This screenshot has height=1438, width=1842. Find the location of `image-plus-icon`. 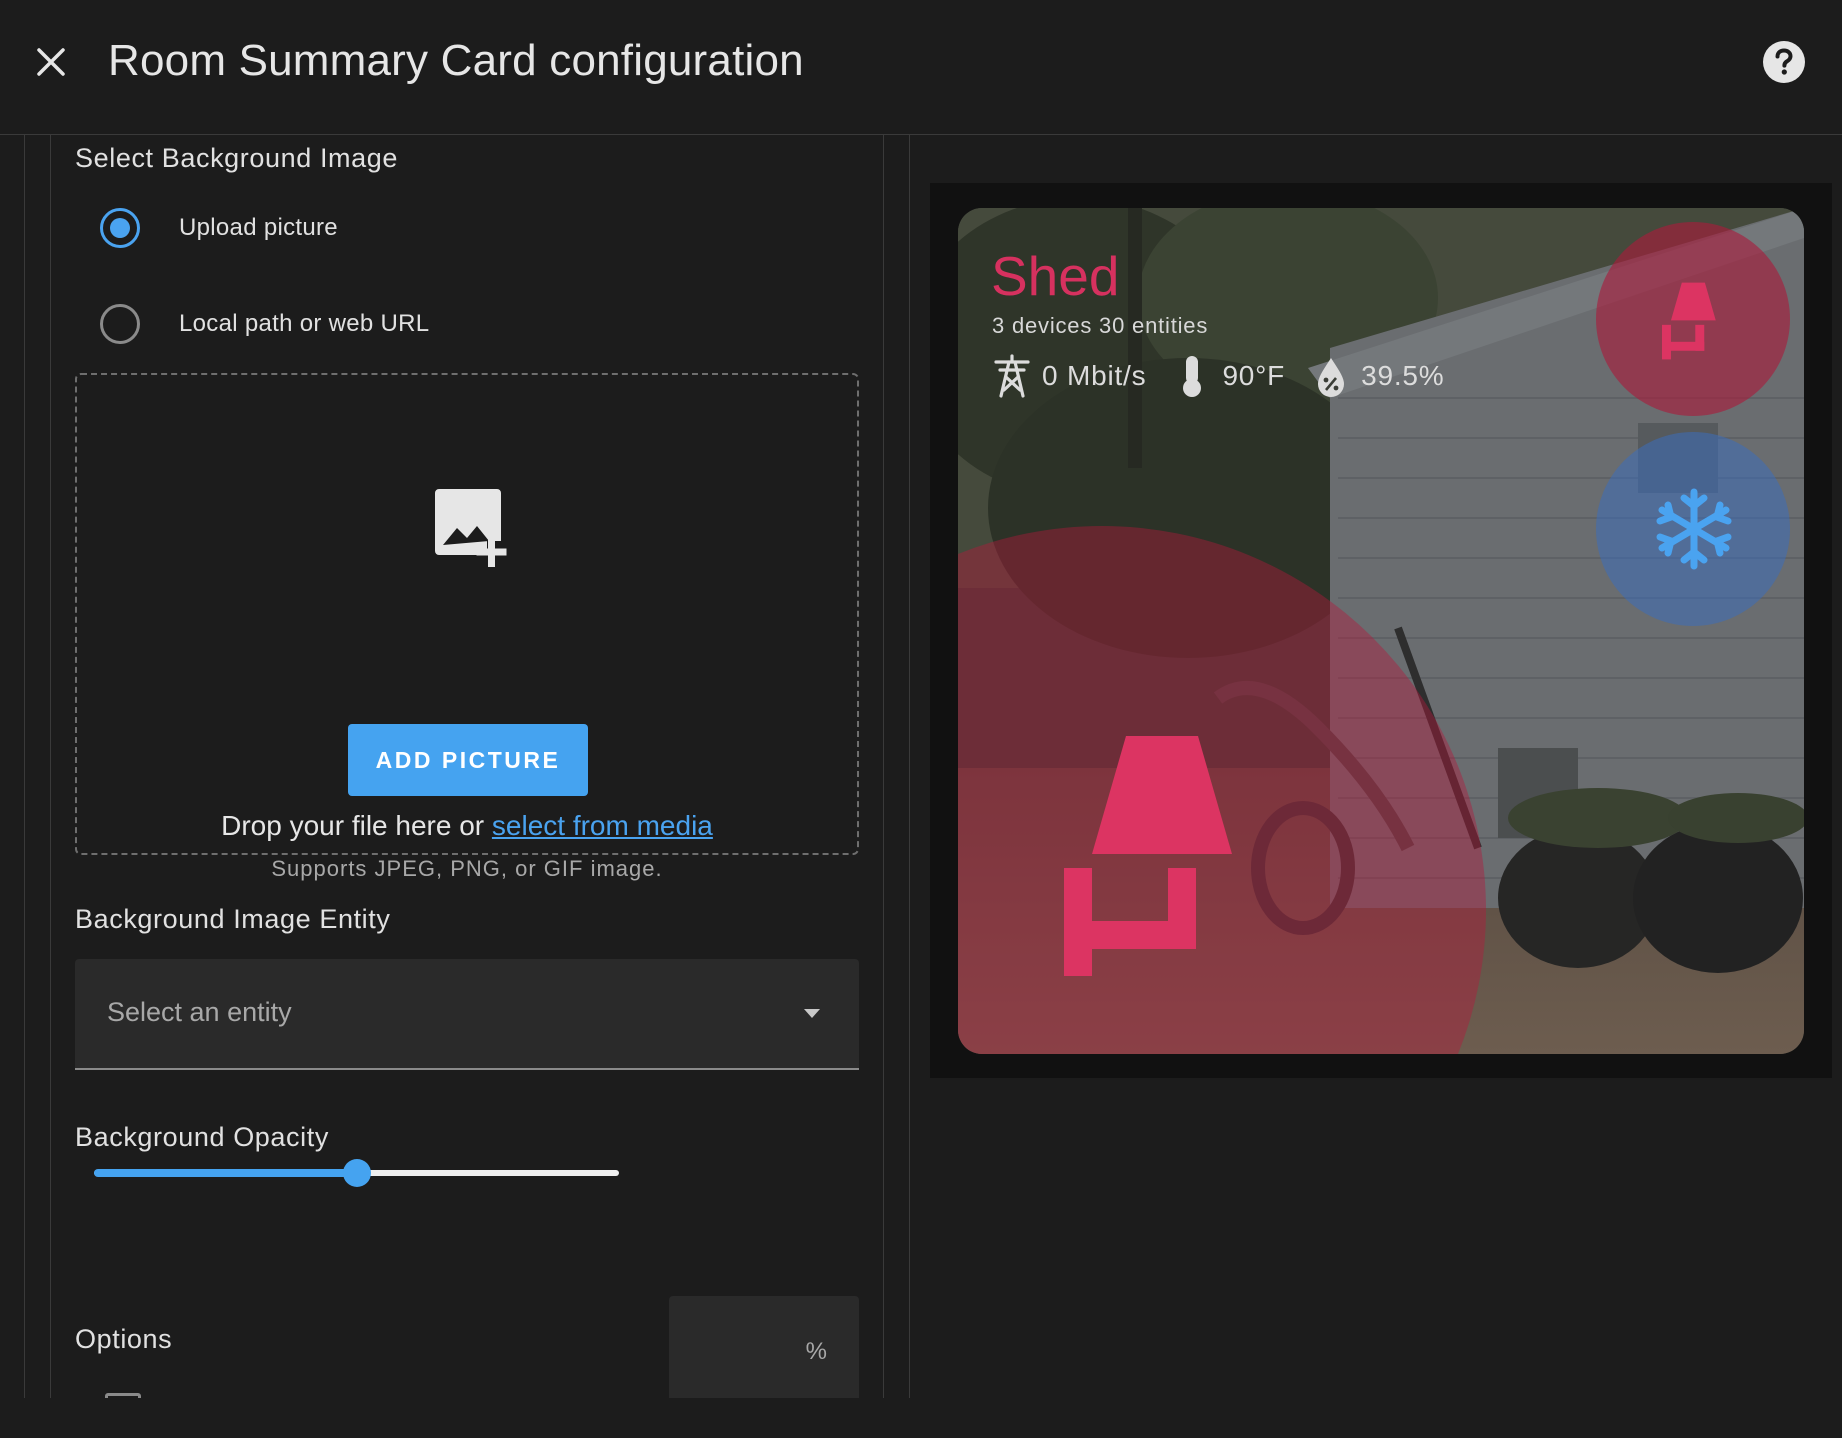

image-plus-icon is located at coordinates (473, 527).